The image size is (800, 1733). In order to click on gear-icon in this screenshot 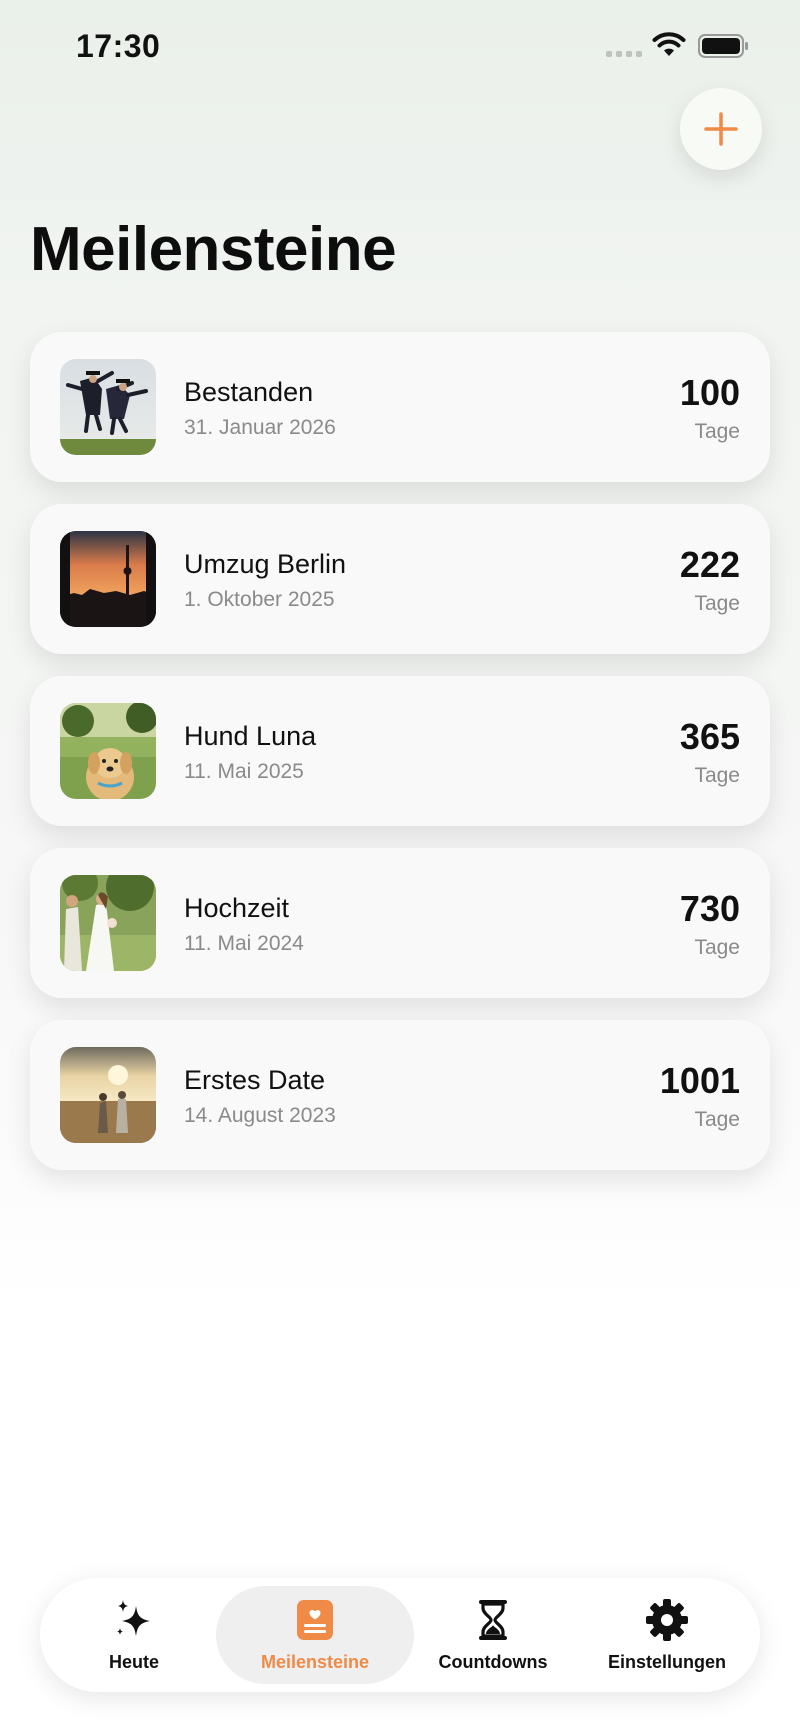, I will do `click(667, 1620)`.